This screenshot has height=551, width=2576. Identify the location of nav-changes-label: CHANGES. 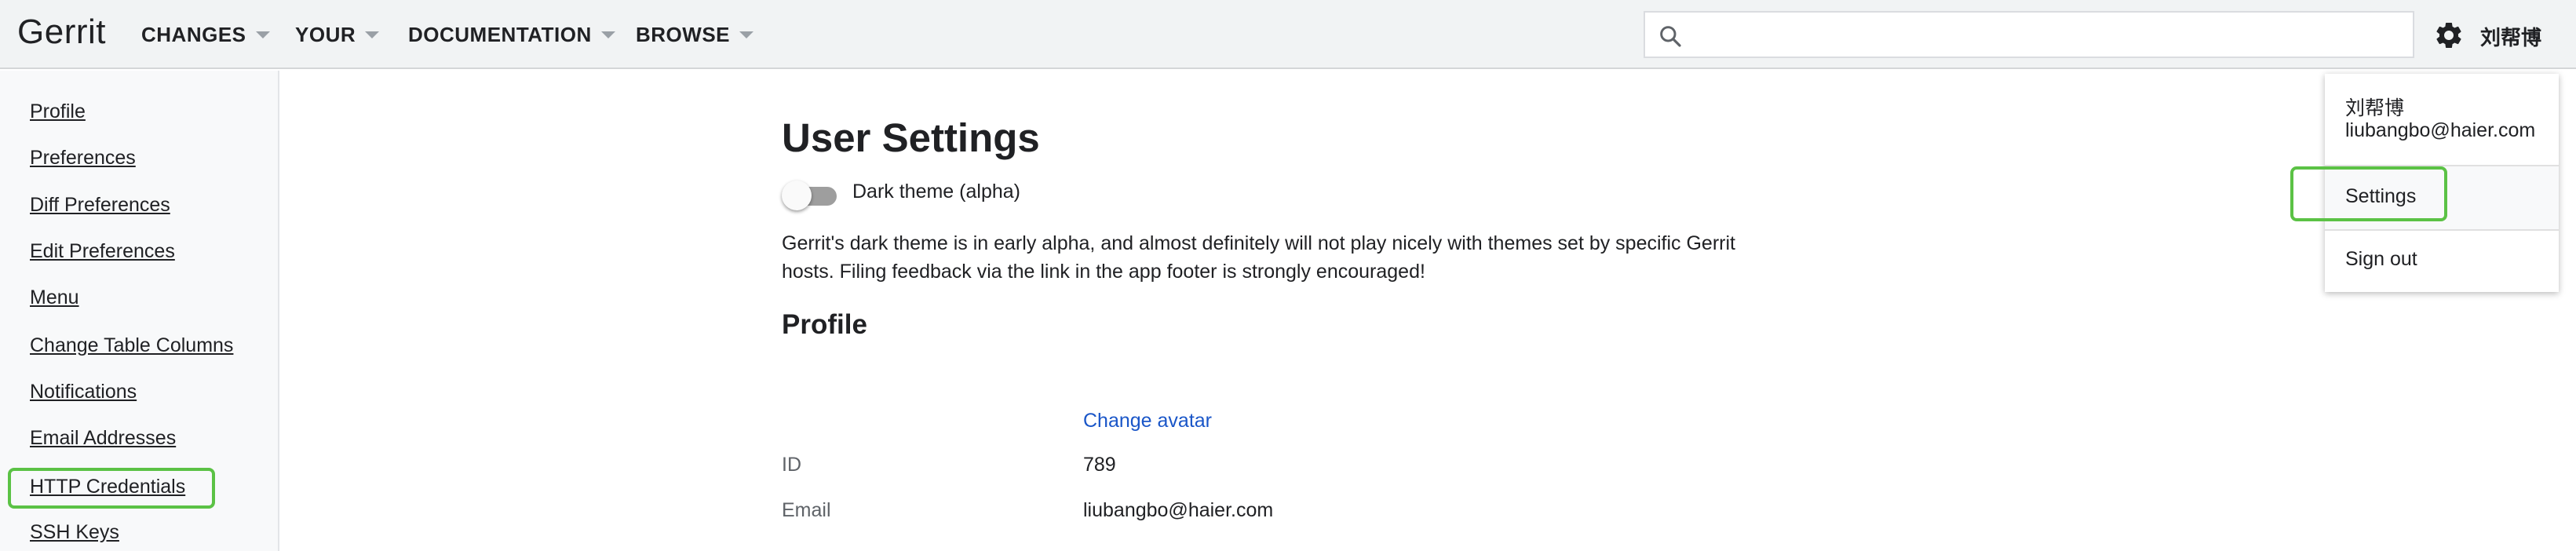
(193, 34).